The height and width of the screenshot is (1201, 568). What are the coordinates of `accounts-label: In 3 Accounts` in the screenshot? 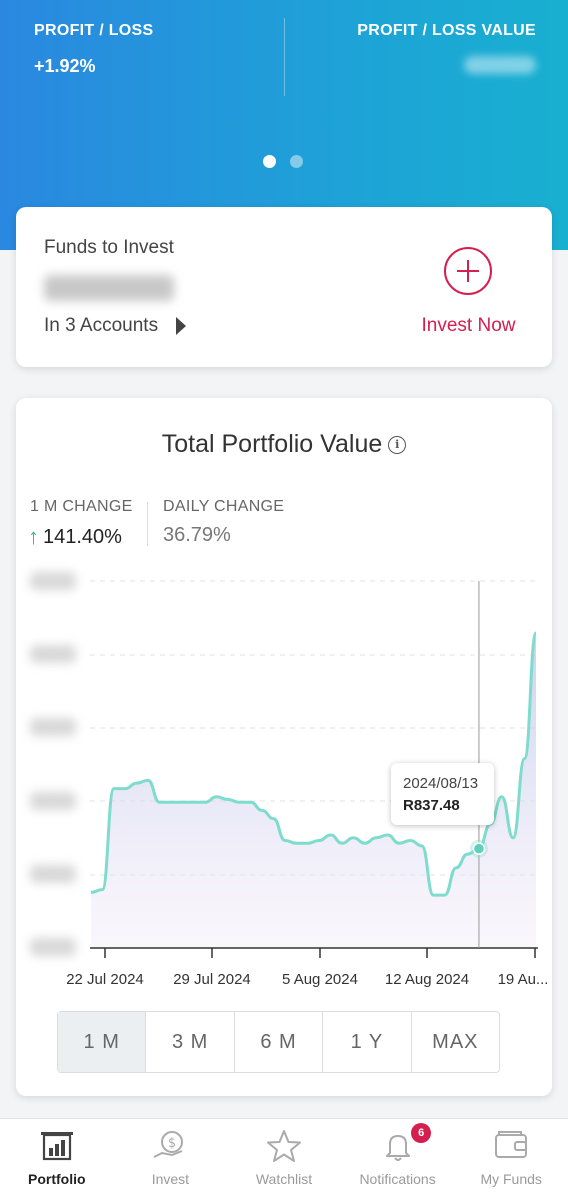 It's located at (101, 325).